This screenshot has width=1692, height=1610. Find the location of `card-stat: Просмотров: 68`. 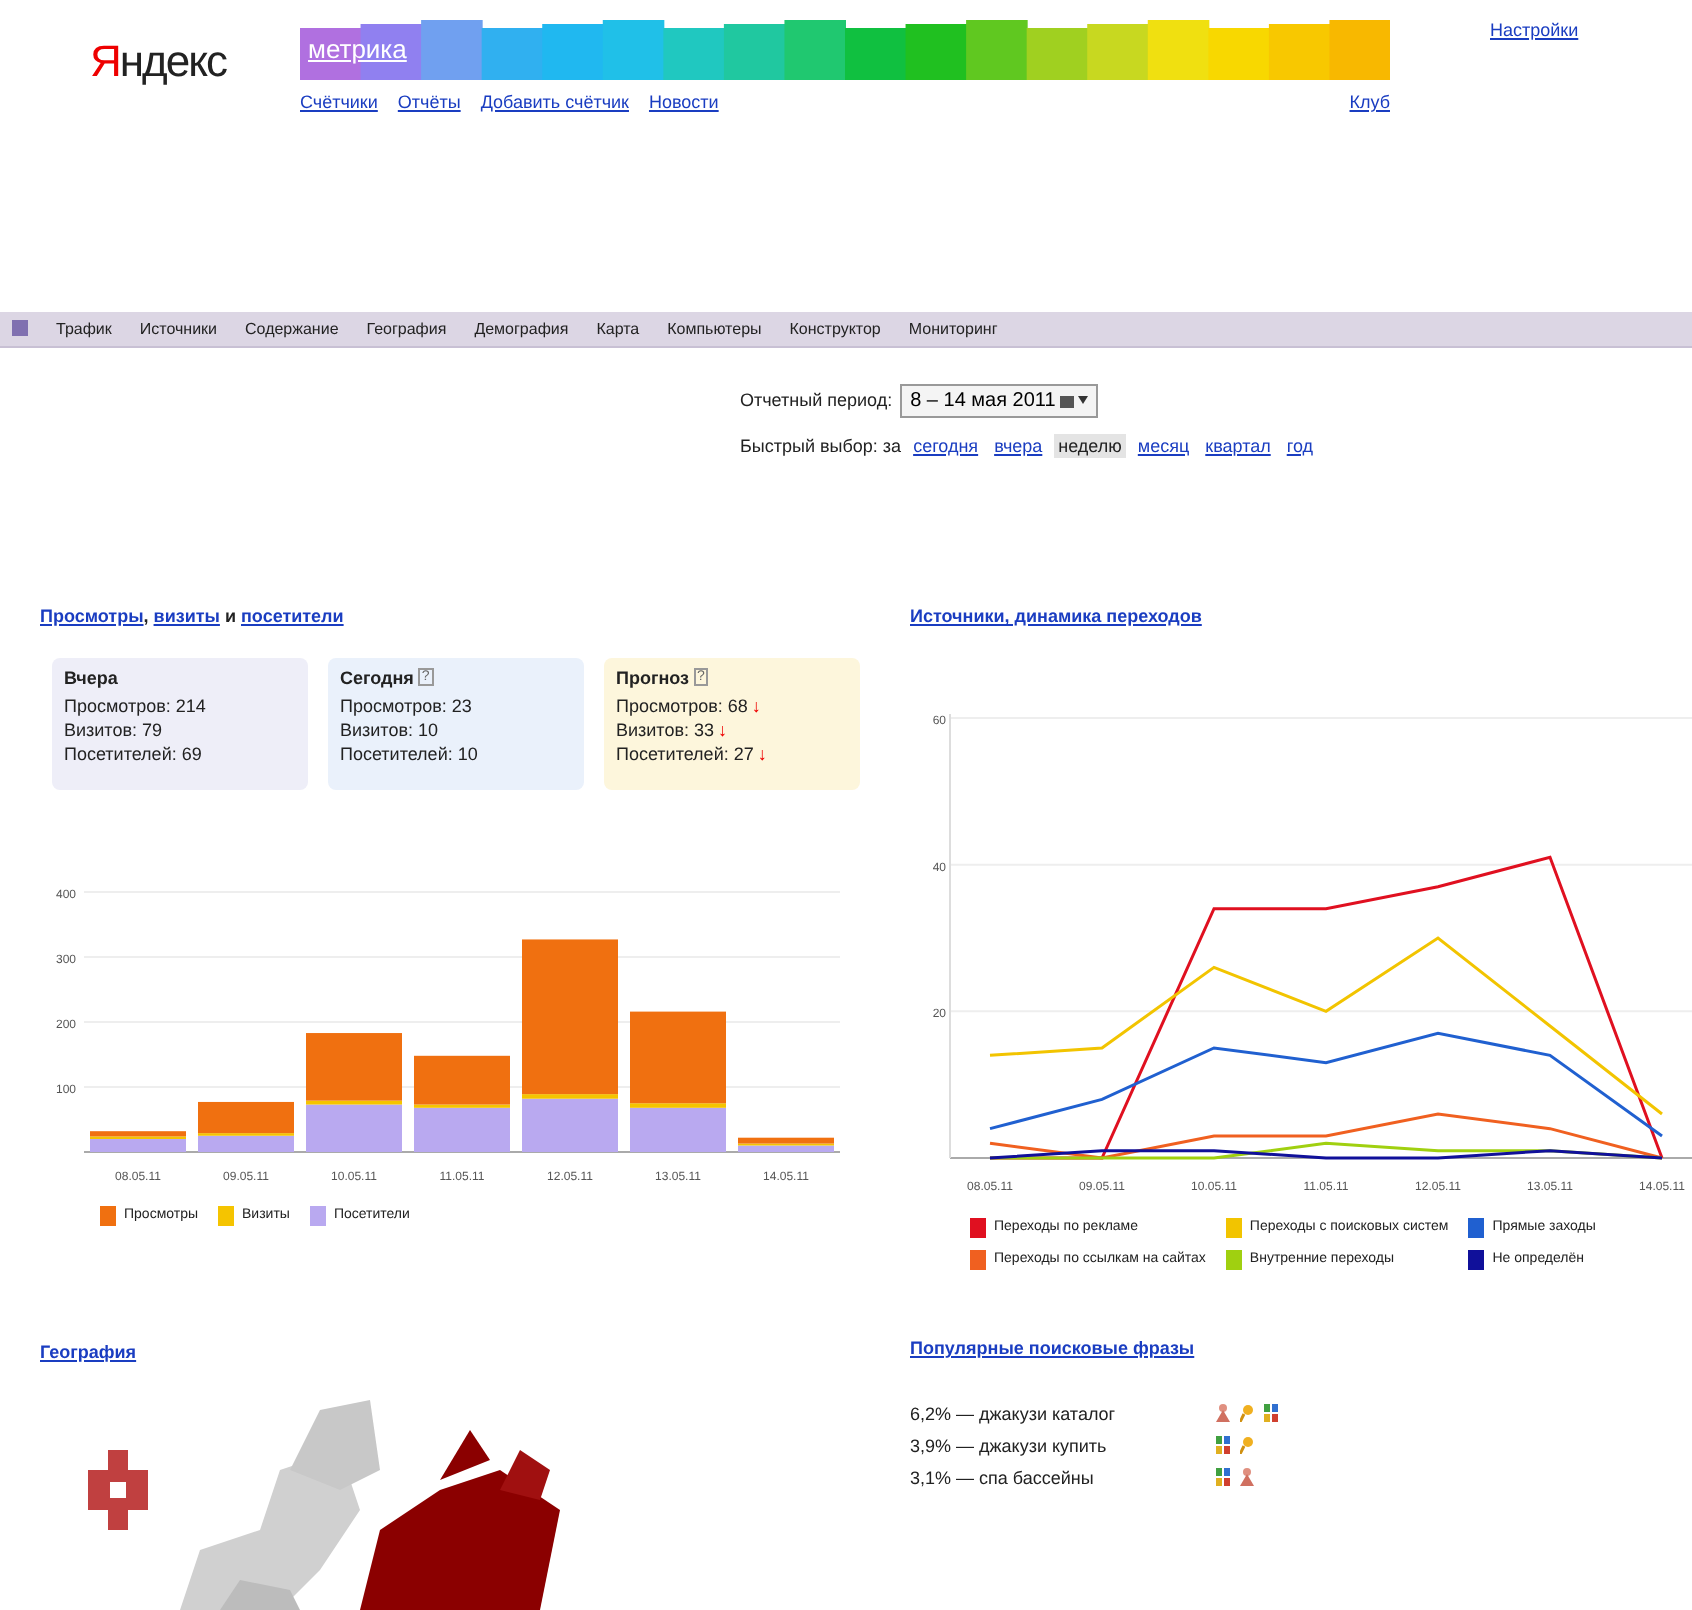

card-stat: Просмотров: 68 is located at coordinates (682, 705).